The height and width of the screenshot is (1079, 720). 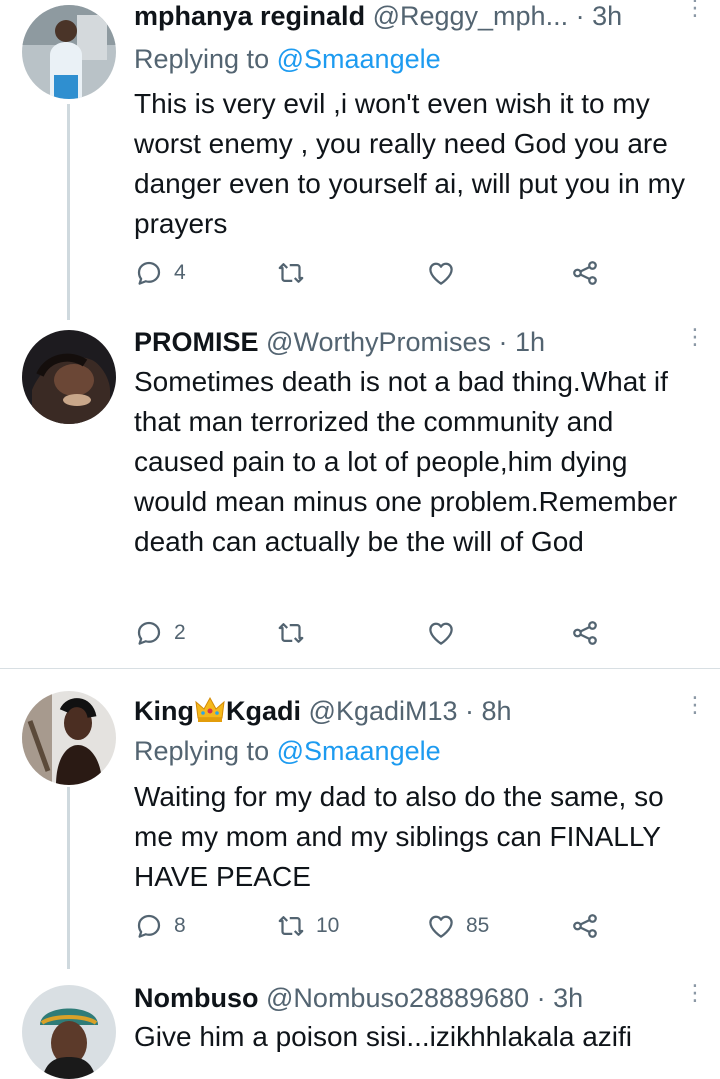 What do you see at coordinates (210, 714) in the screenshot?
I see `crown-emoji-icon` at bounding box center [210, 714].